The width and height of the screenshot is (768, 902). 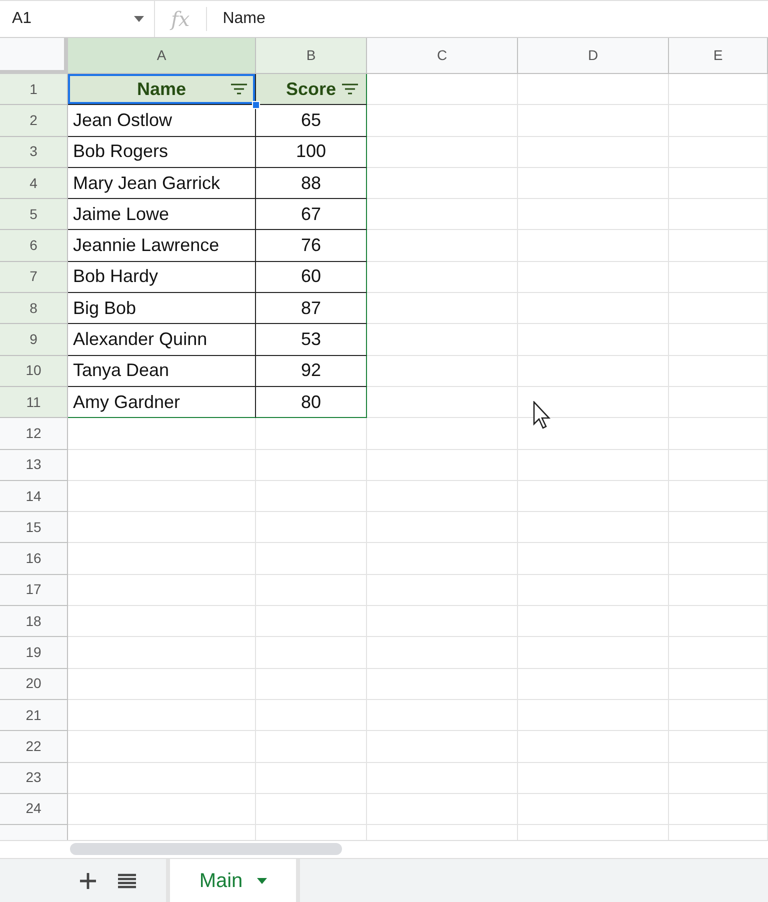 I want to click on row-number: 9, so click(x=34, y=340).